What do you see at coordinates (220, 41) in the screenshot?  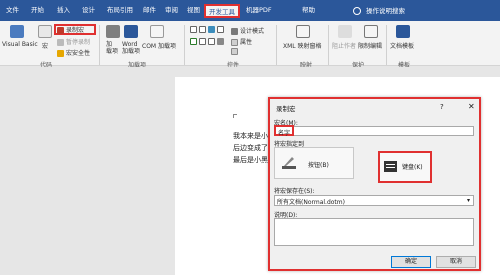 I see `legacy-tools-icon` at bounding box center [220, 41].